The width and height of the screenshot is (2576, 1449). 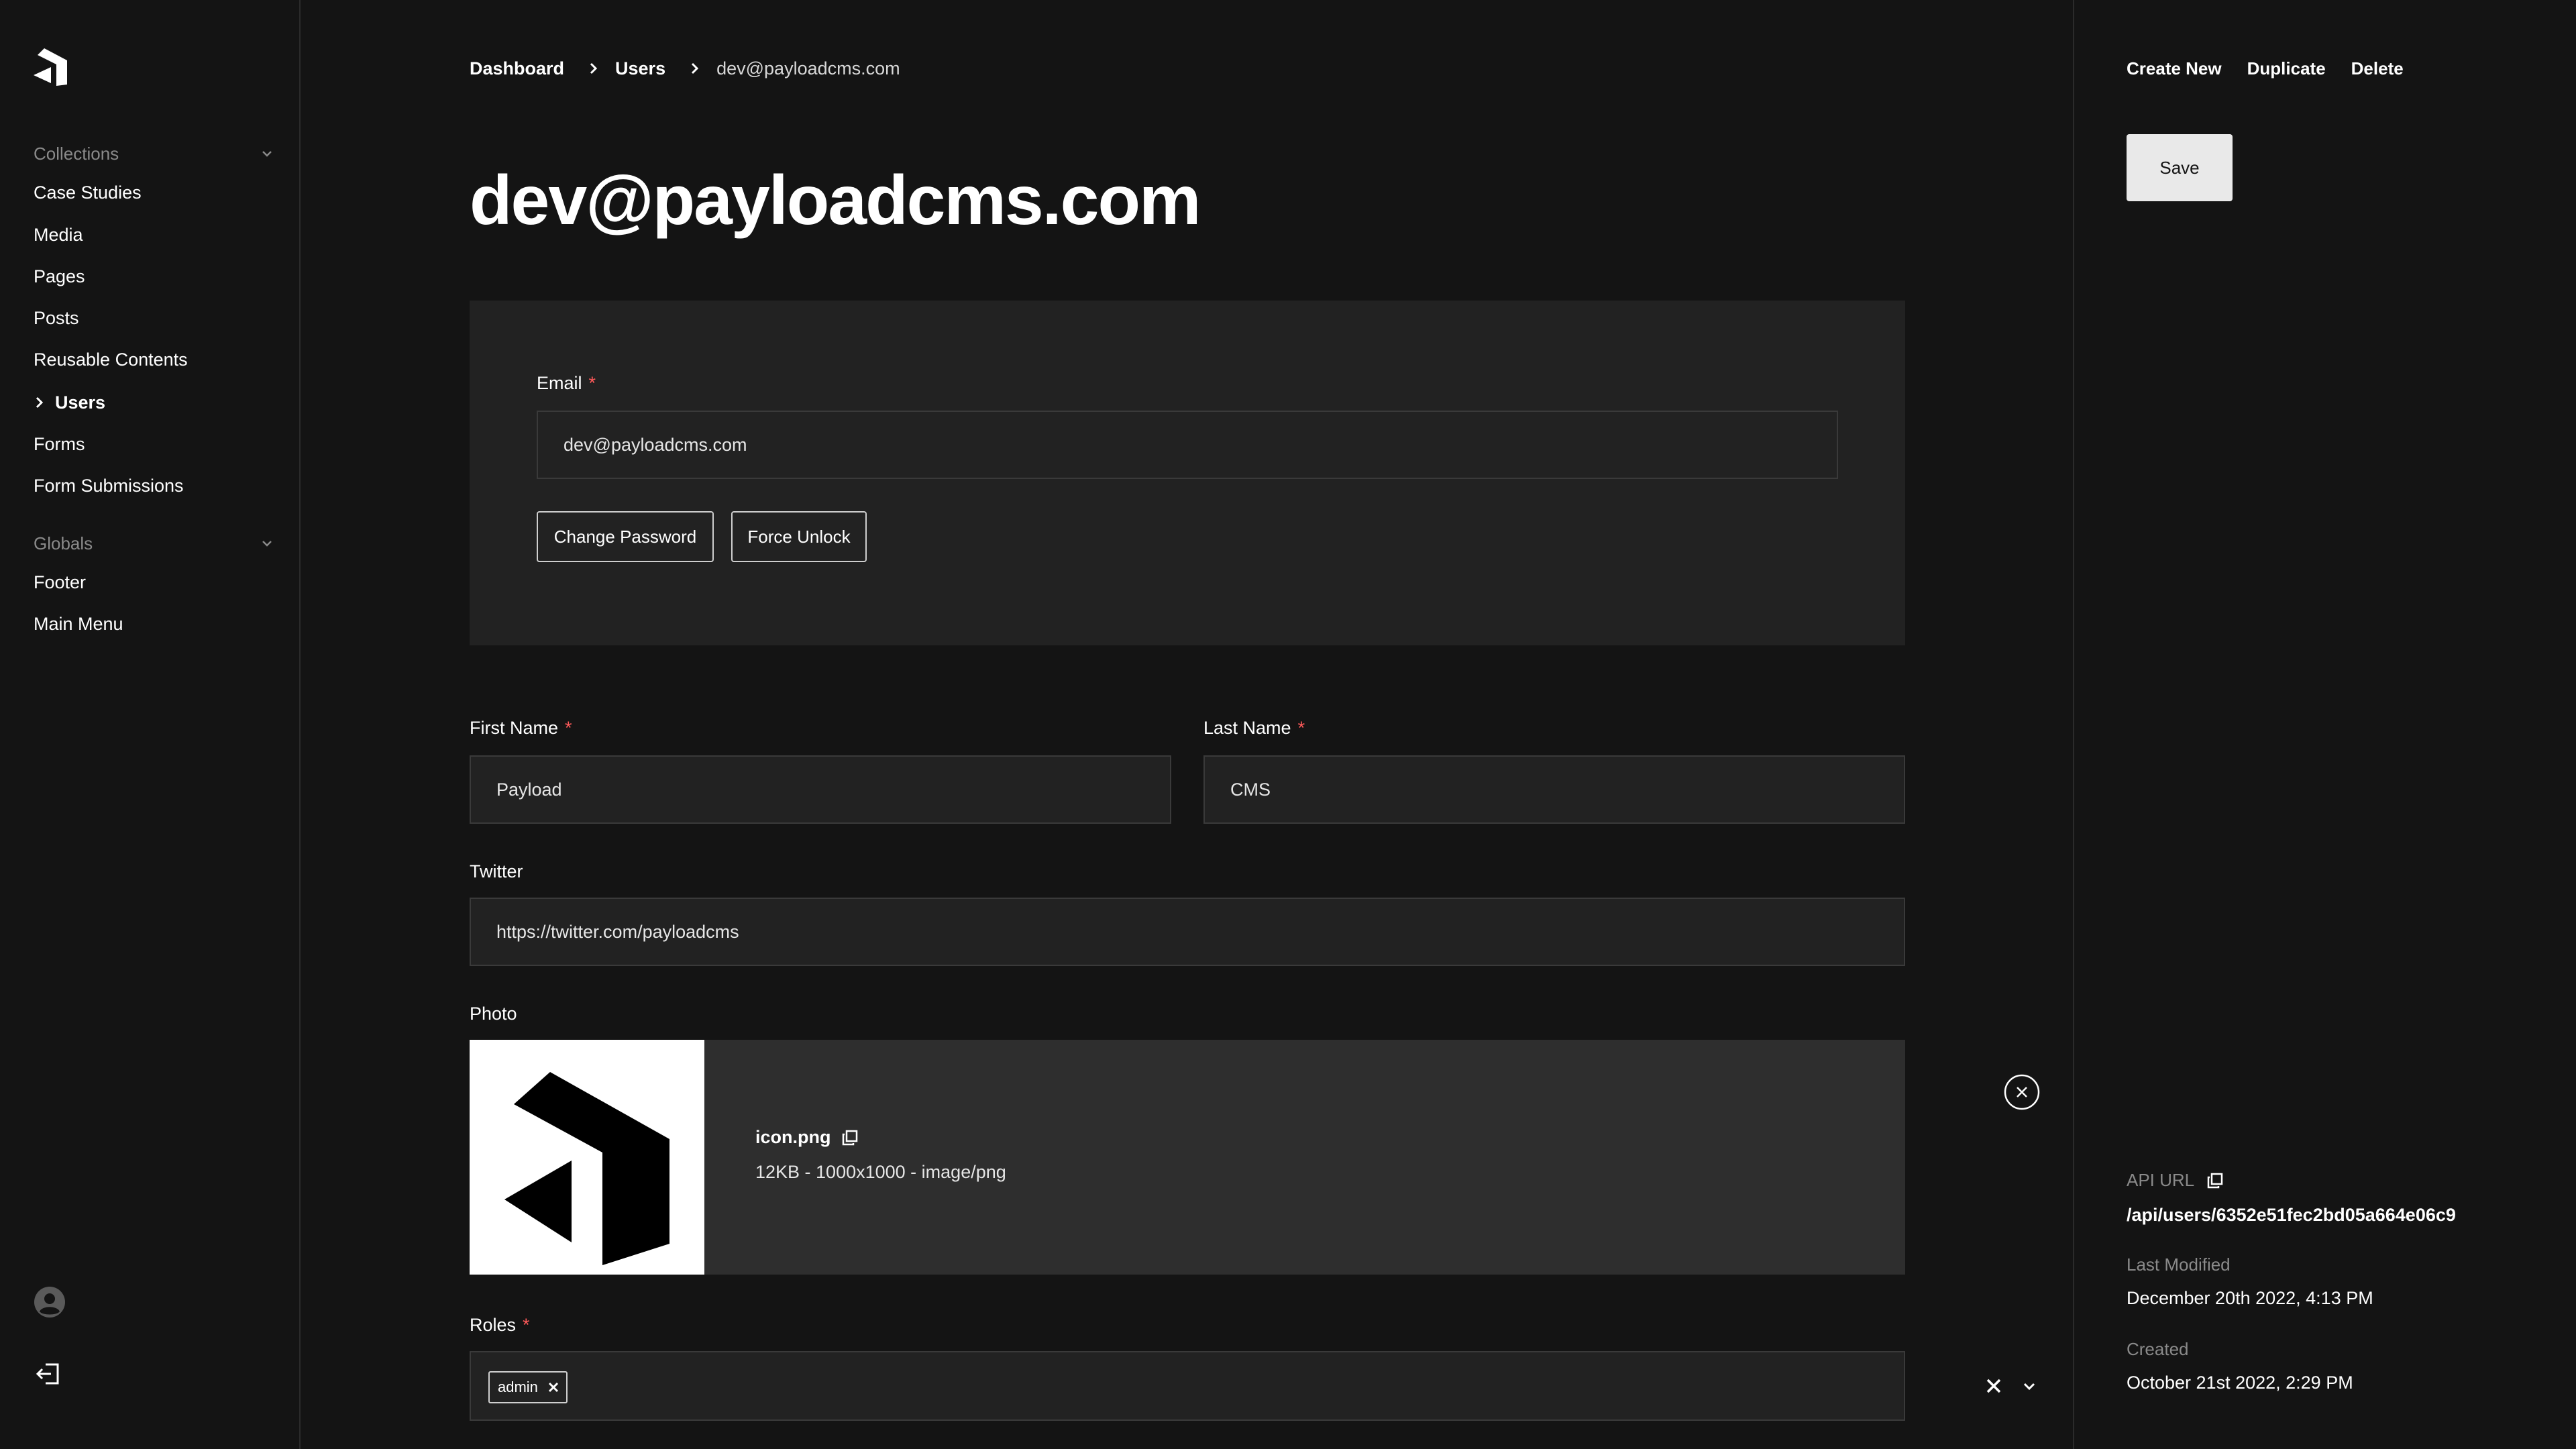 I want to click on breadcrumb-current: dev@payloadcms.com, so click(x=808, y=68).